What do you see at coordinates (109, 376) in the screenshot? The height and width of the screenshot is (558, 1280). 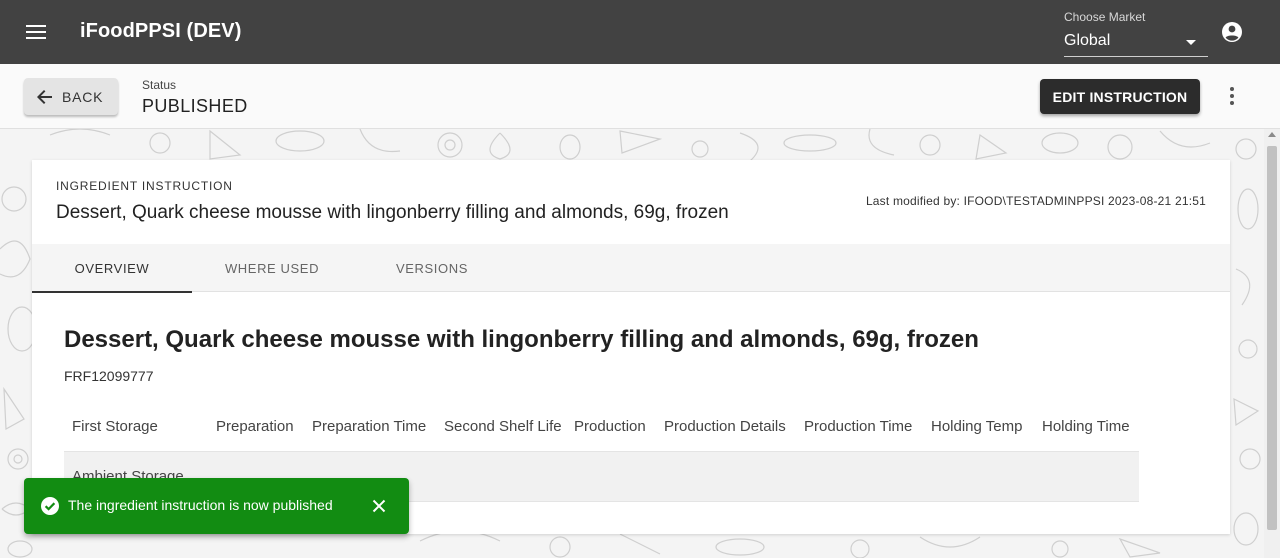 I see `product-code: FRF12099777` at bounding box center [109, 376].